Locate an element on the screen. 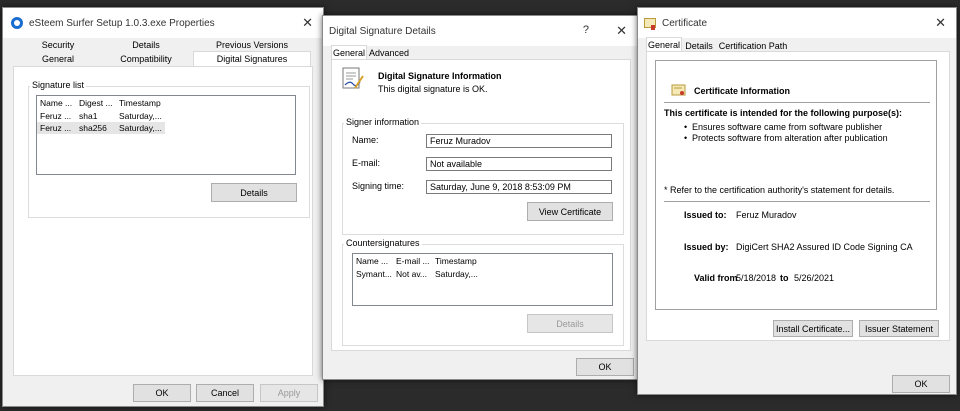 The width and height of the screenshot is (960, 411). help-icon: ? is located at coordinates (586, 30).